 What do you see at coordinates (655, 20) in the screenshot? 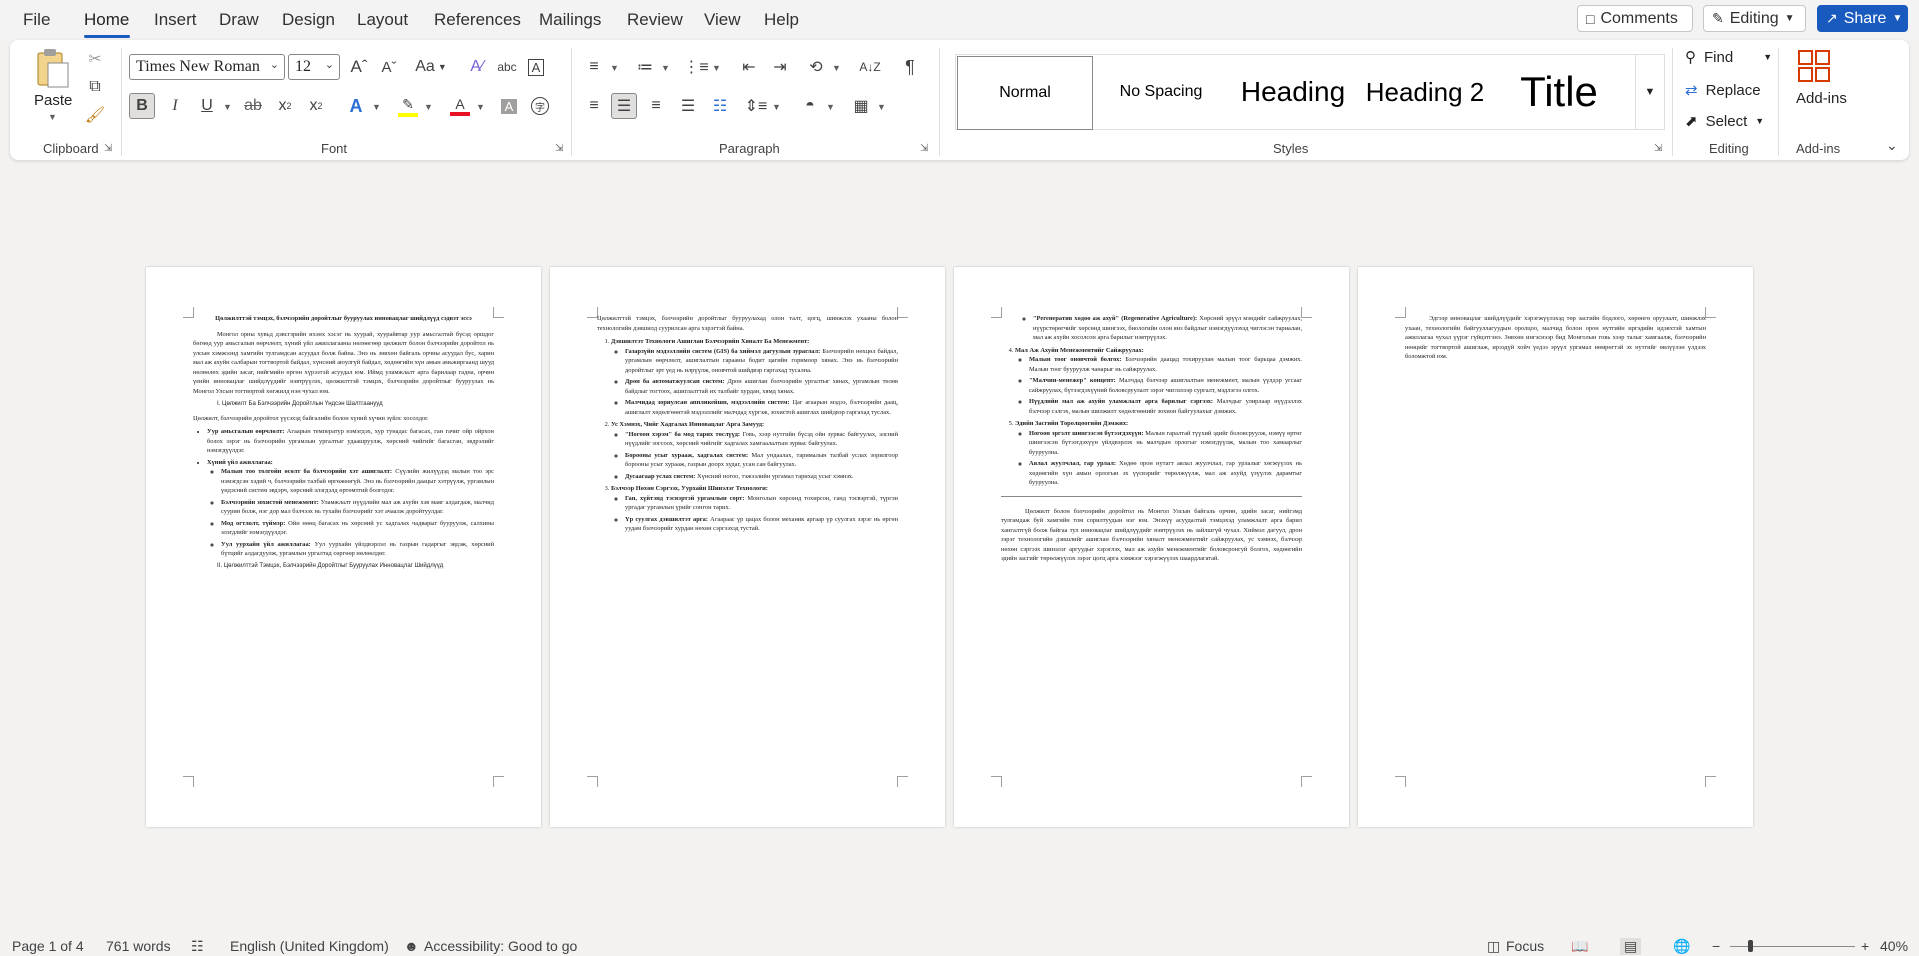
I see `menu-review: Review` at bounding box center [655, 20].